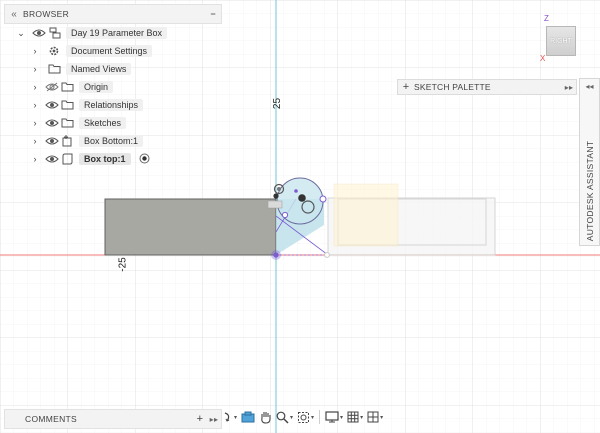 The image size is (600, 433). What do you see at coordinates (51, 419) in the screenshot?
I see `comments-title: COMMENTS` at bounding box center [51, 419].